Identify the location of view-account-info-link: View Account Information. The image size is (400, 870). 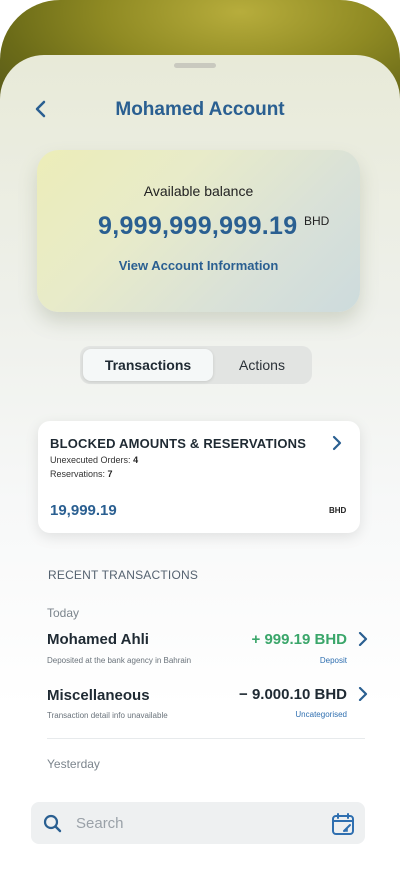
(198, 265).